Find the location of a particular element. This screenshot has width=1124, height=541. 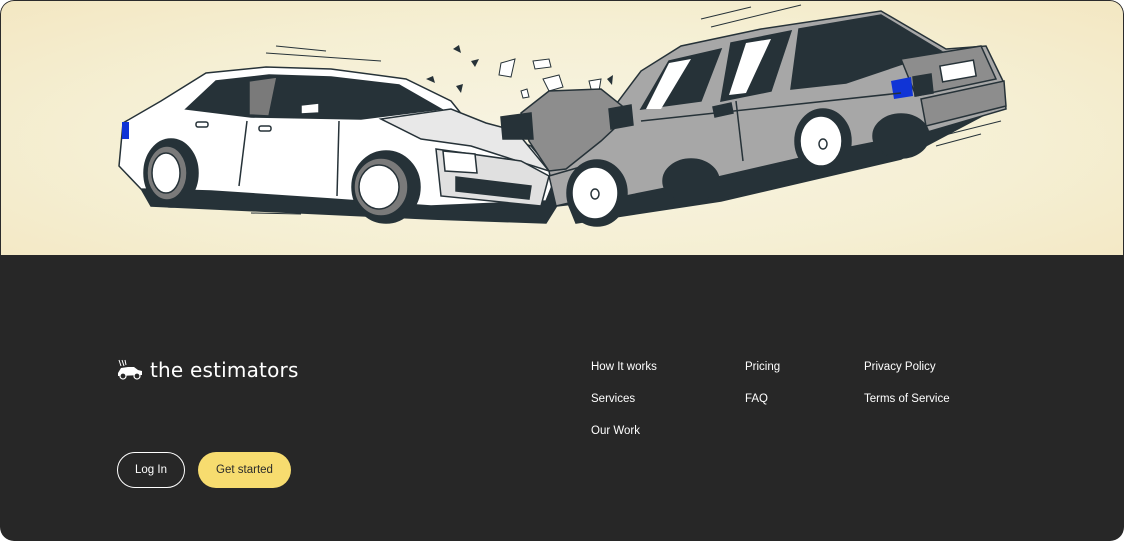

footer-link-privacy-policy: Privacy Policy is located at coordinates (900, 367).